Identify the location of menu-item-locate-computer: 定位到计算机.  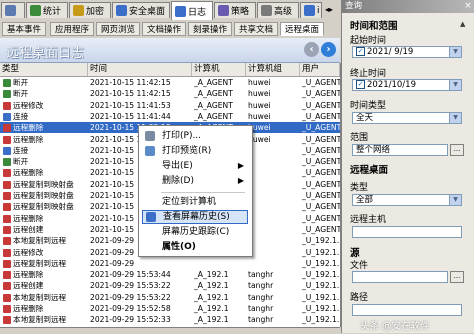
(195, 202).